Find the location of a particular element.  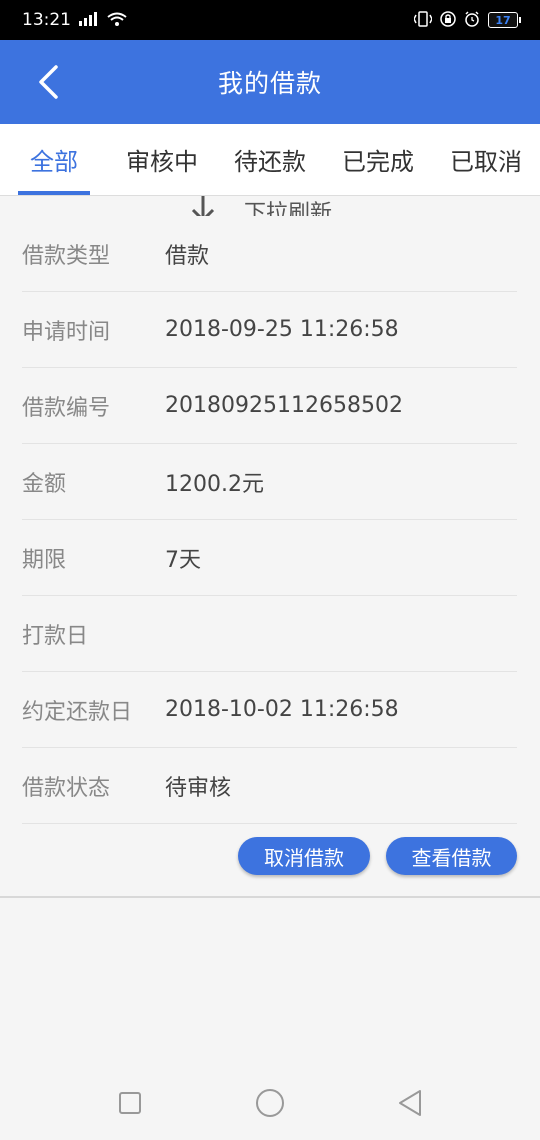

row-label: 约定还款日 is located at coordinates (77, 712).